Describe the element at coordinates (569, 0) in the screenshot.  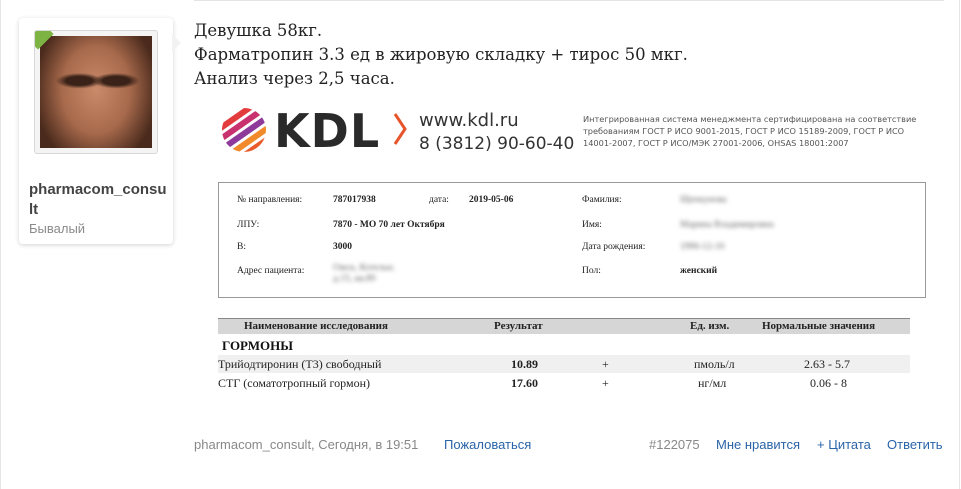
I see `divider` at that location.